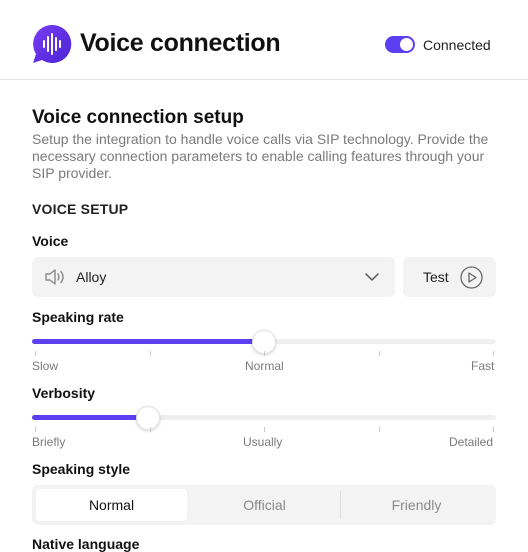  I want to click on style-option-normal: Normal, so click(111, 505).